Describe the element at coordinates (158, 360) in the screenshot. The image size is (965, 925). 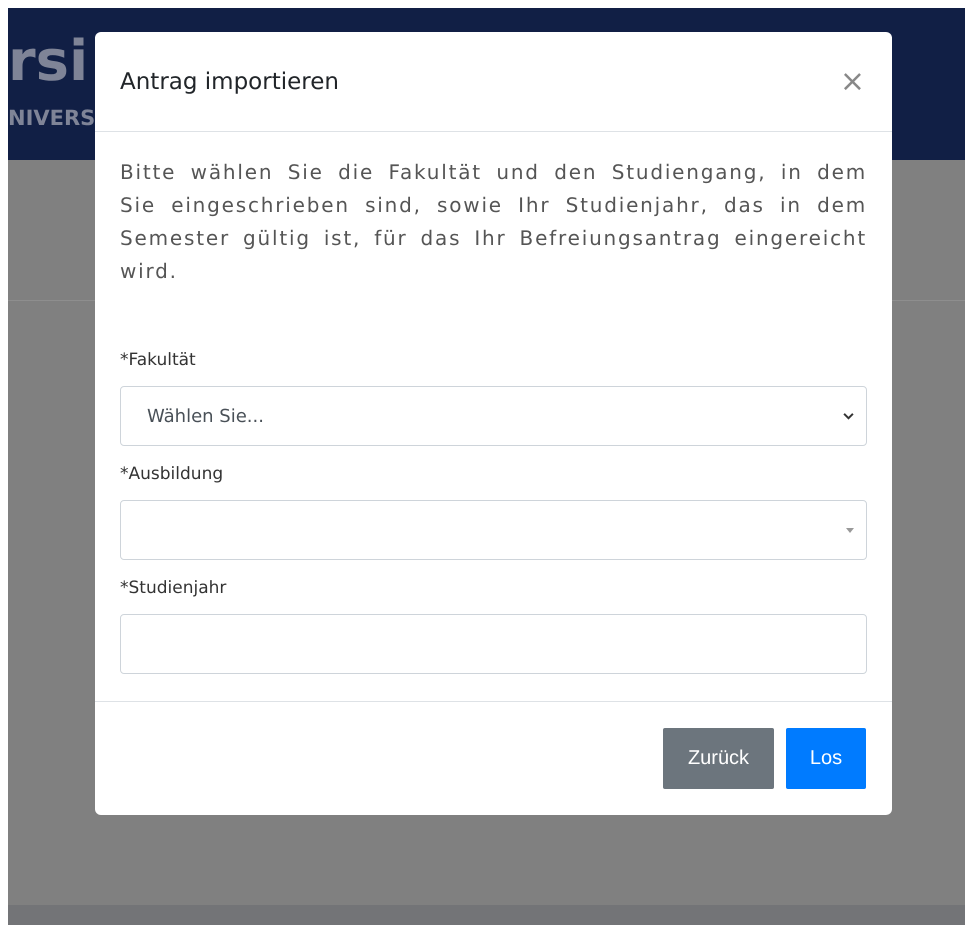
I see `field-label: *Fakultät` at that location.